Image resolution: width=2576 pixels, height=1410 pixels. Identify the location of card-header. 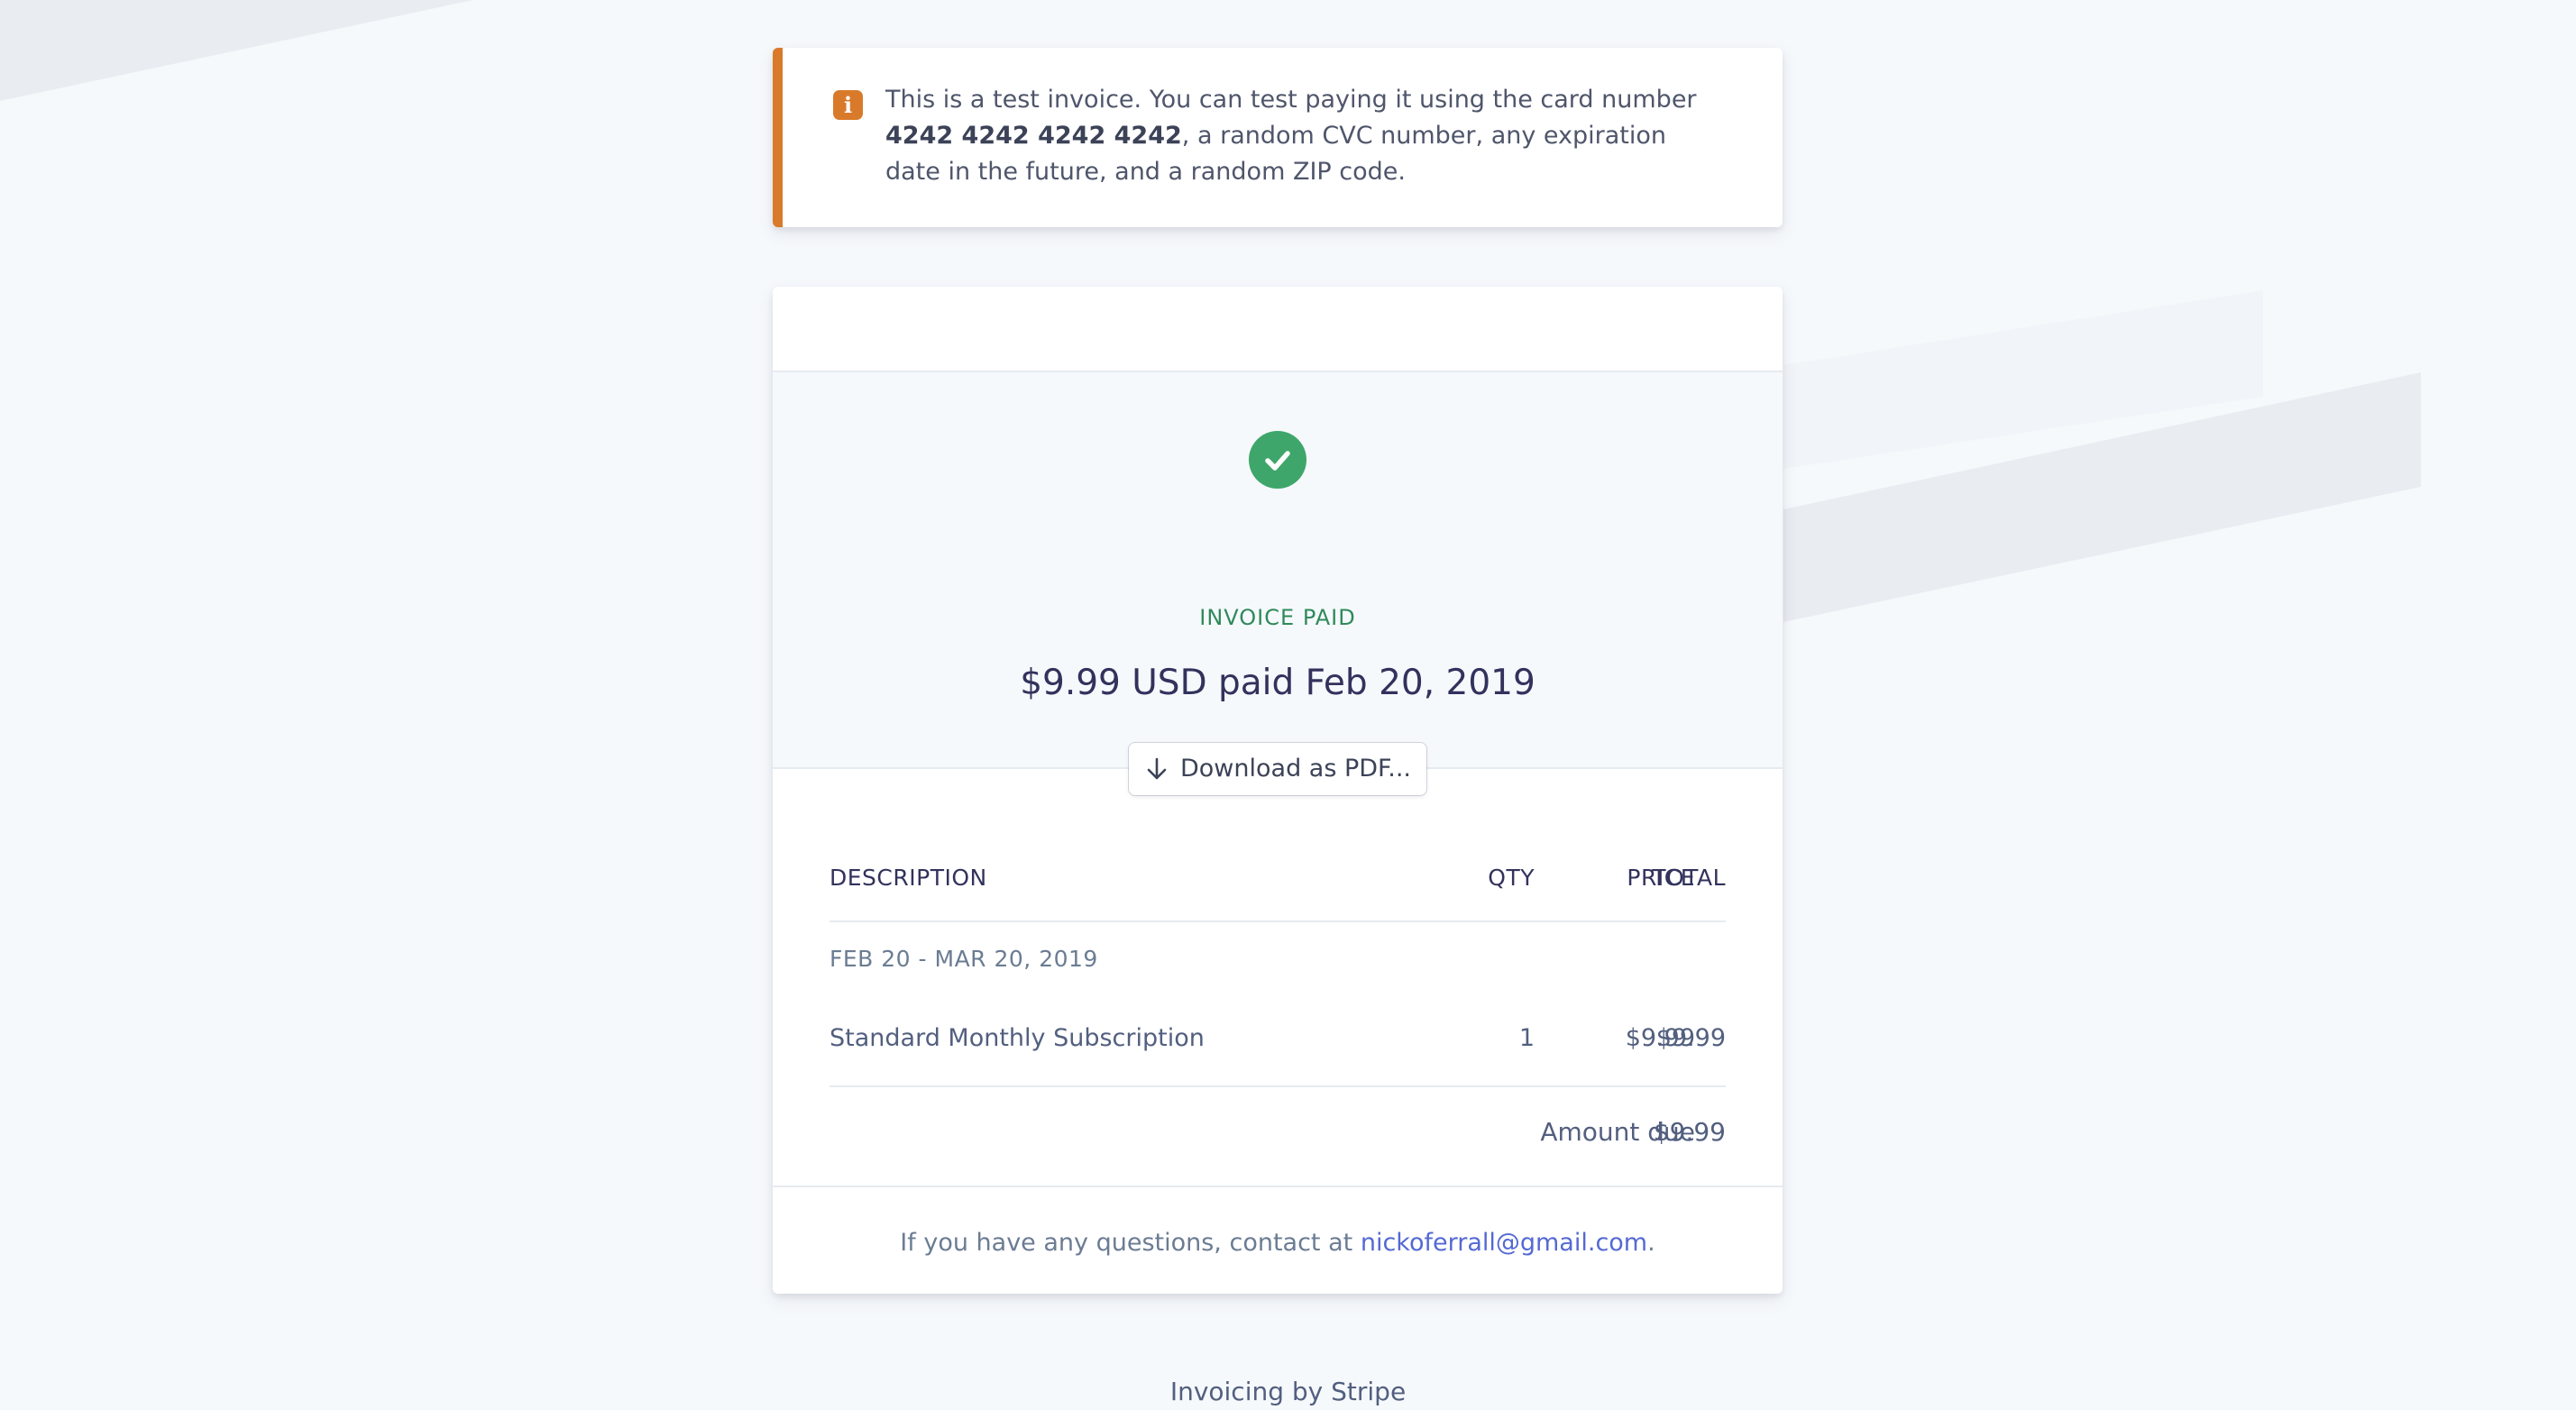
(1278, 329).